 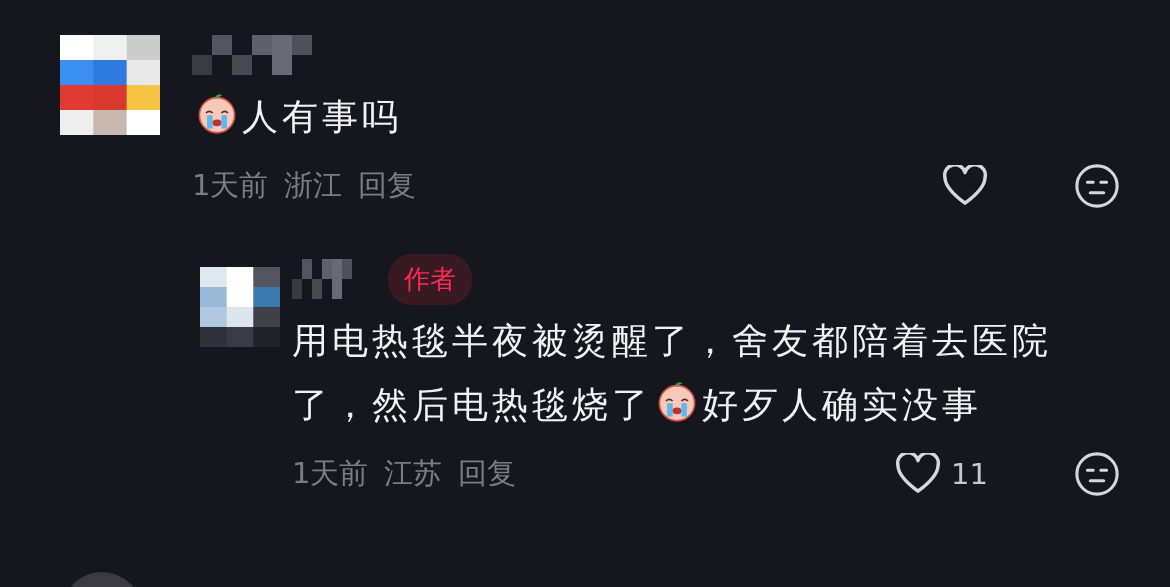 What do you see at coordinates (430, 279) in the screenshot?
I see `author-badge: 作者` at bounding box center [430, 279].